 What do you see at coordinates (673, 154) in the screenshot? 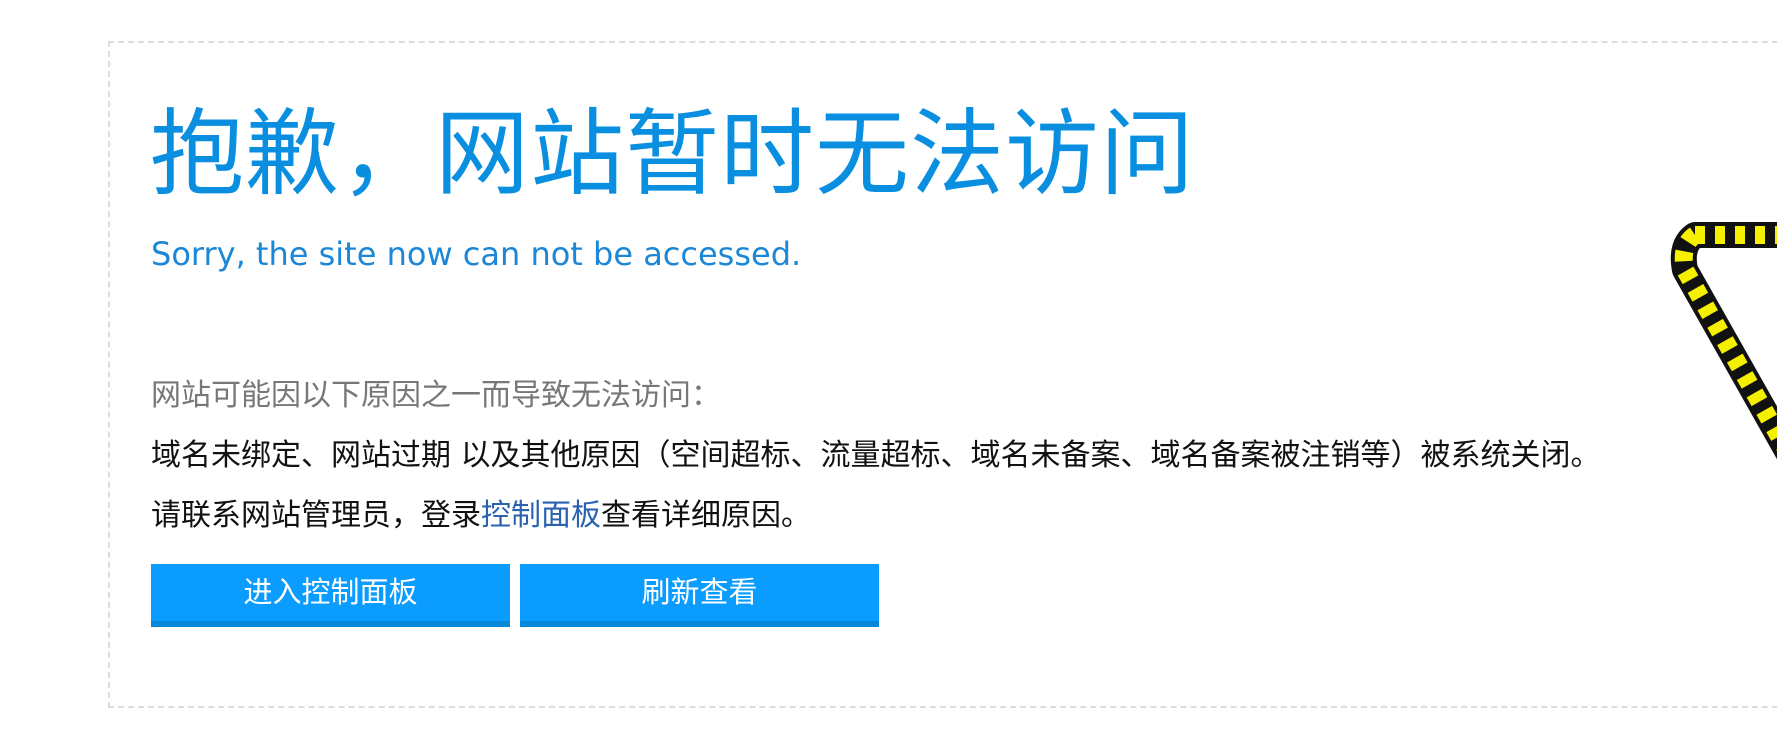
I see `page-title: 抱歉，网站暂时无法访问` at bounding box center [673, 154].